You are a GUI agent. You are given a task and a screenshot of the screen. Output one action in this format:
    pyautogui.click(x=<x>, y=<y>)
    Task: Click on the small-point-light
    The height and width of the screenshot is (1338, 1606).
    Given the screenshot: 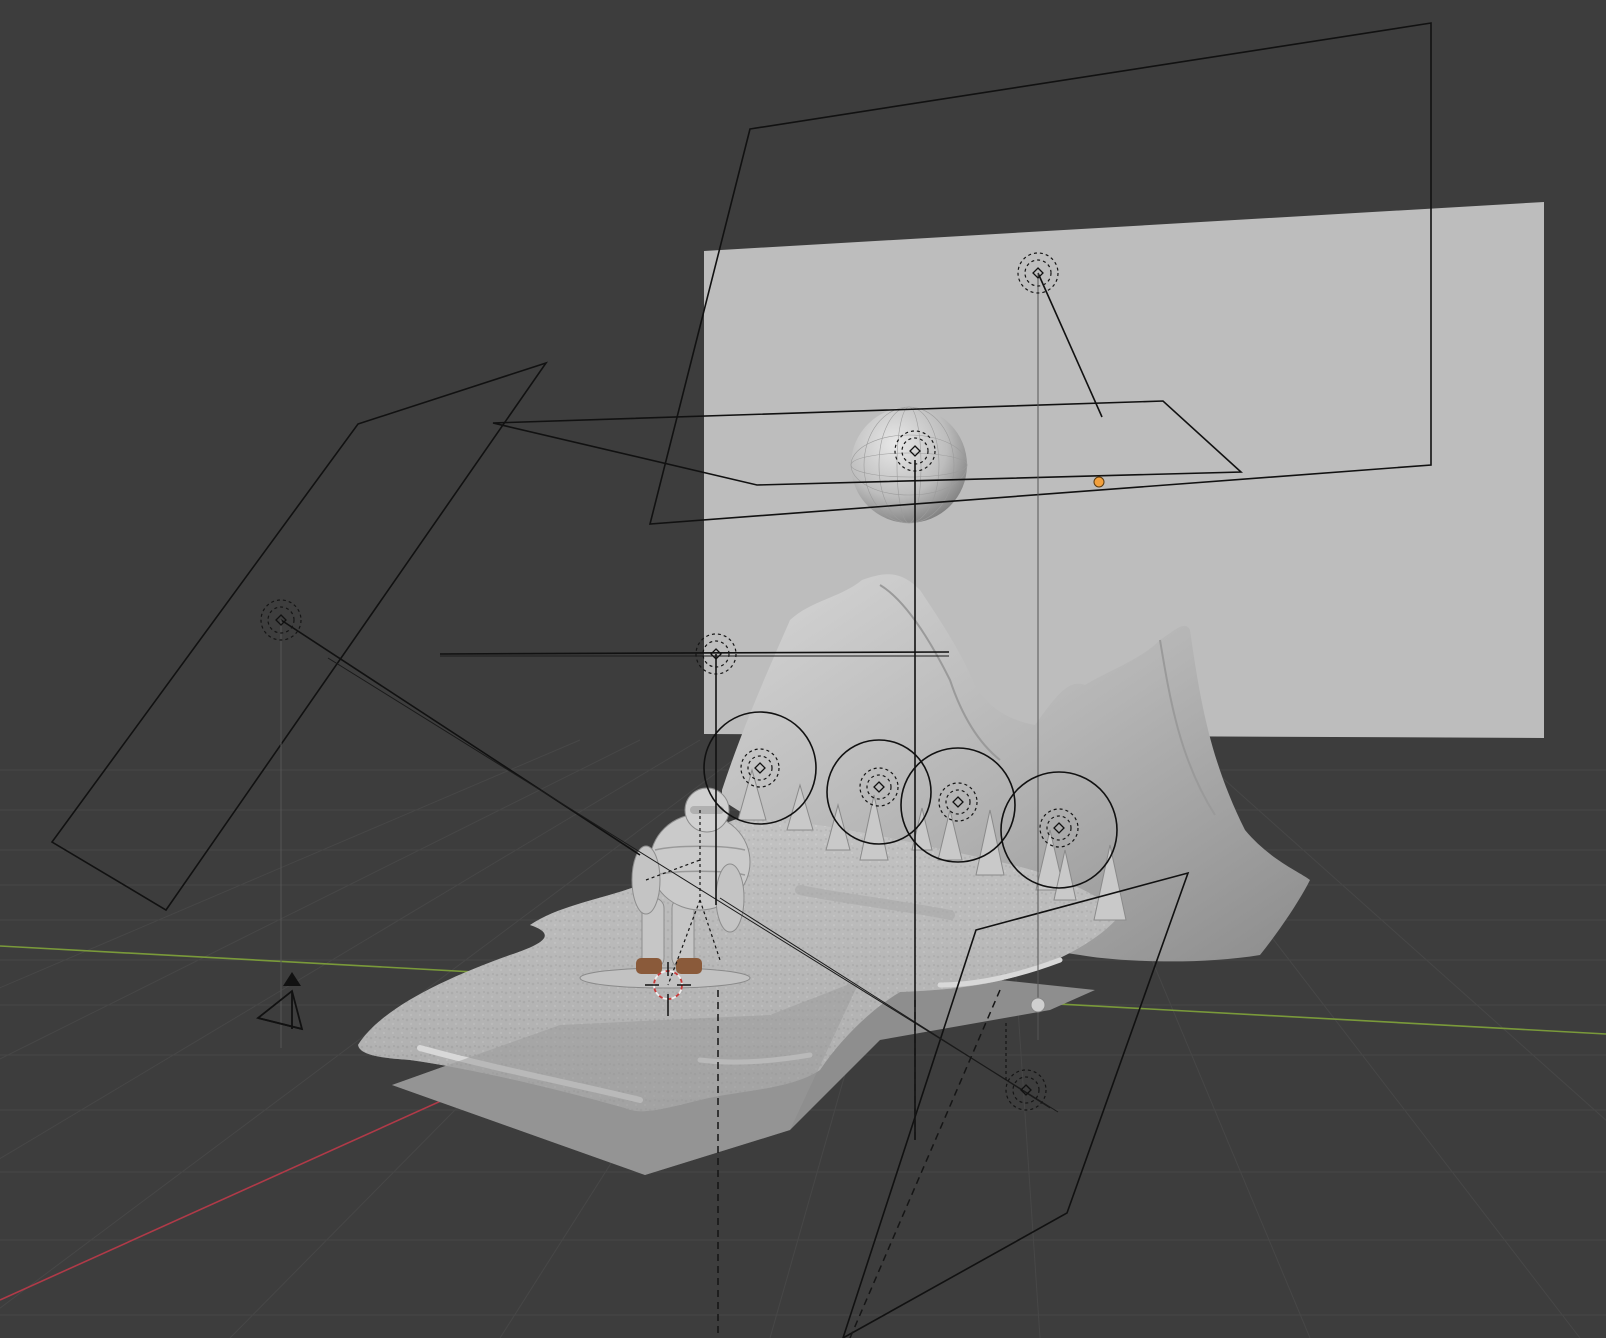 What is the action you would take?
    pyautogui.click(x=1038, y=1005)
    